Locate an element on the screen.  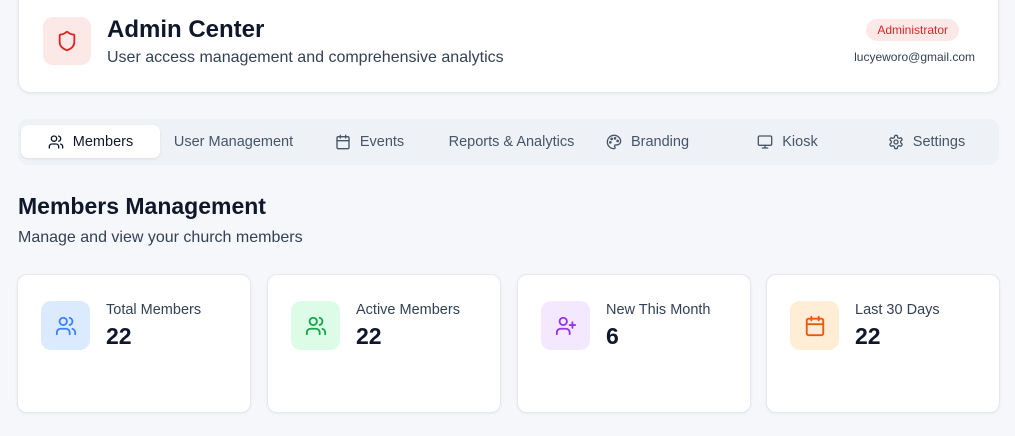
tab-reports-analytics: Reports & Analytics is located at coordinates (511, 141).